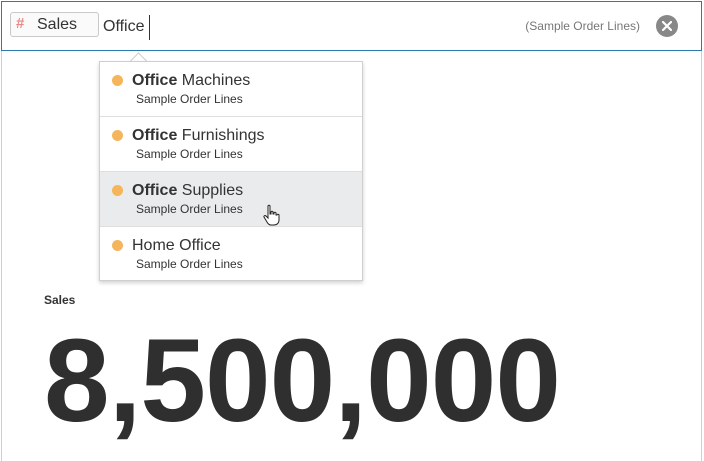 This screenshot has height=461, width=704. I want to click on clear-button, so click(667, 26).